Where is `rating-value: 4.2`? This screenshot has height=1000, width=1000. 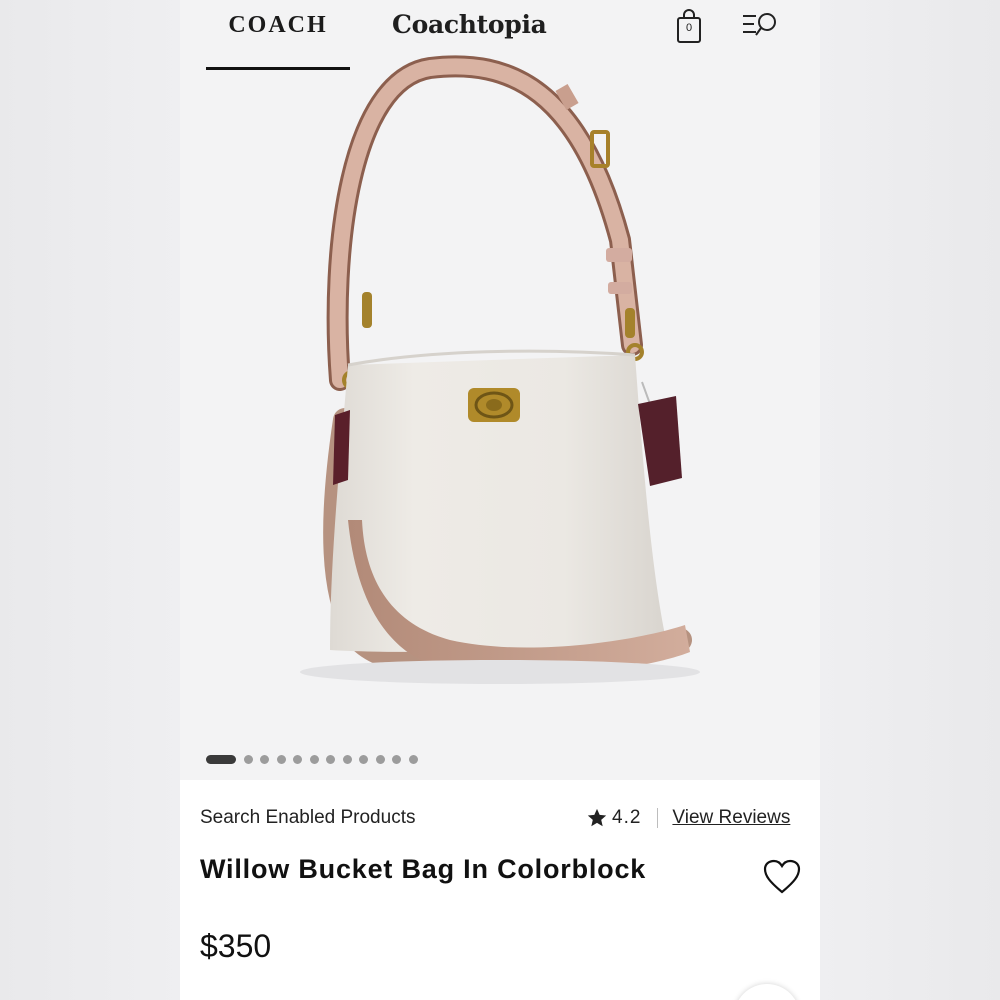
rating-value: 4.2 is located at coordinates (627, 817).